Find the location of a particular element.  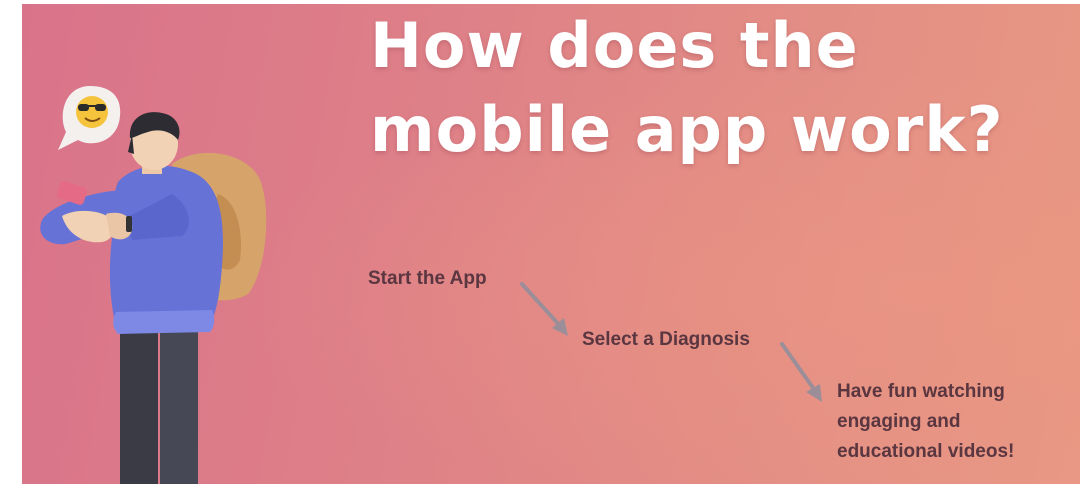

step-watch-videos-line-1: Have fun watching is located at coordinates (921, 391).